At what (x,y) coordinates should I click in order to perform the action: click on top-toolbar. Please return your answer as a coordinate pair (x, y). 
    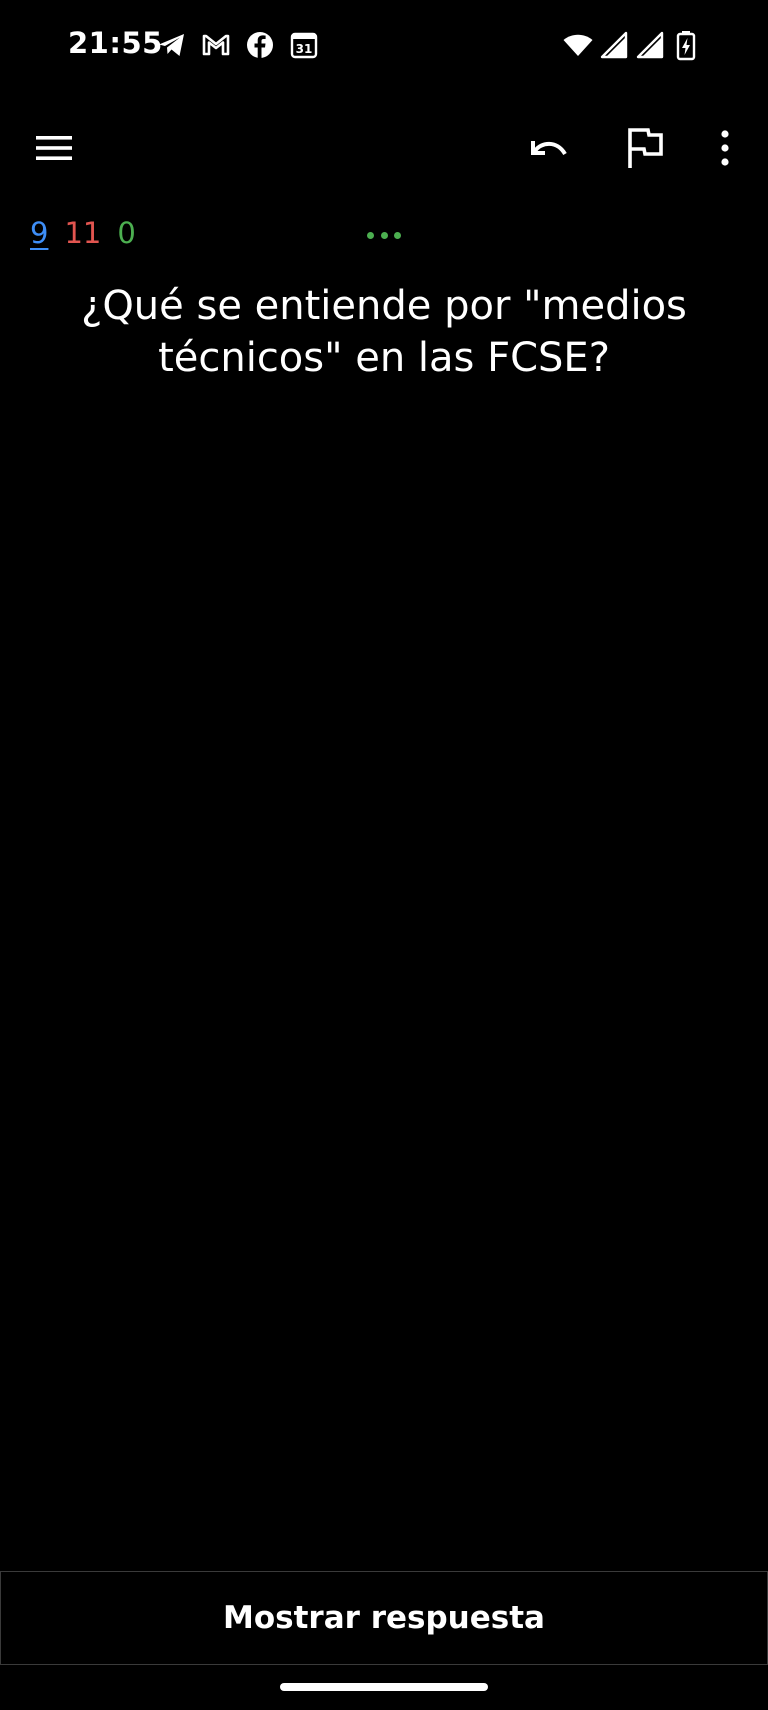
    Looking at the image, I should click on (384, 148).